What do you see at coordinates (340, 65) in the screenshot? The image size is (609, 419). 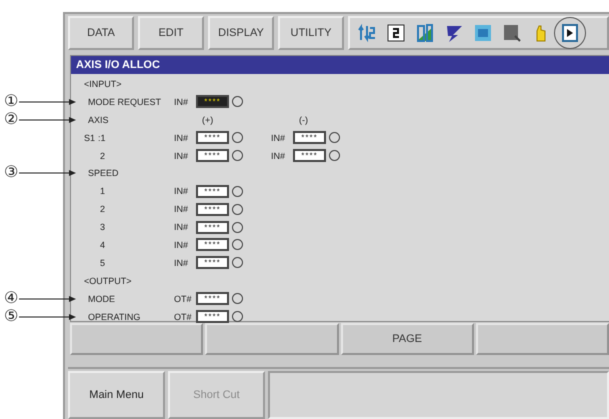 I see `window-title: AXIS I/O ALLOC` at bounding box center [340, 65].